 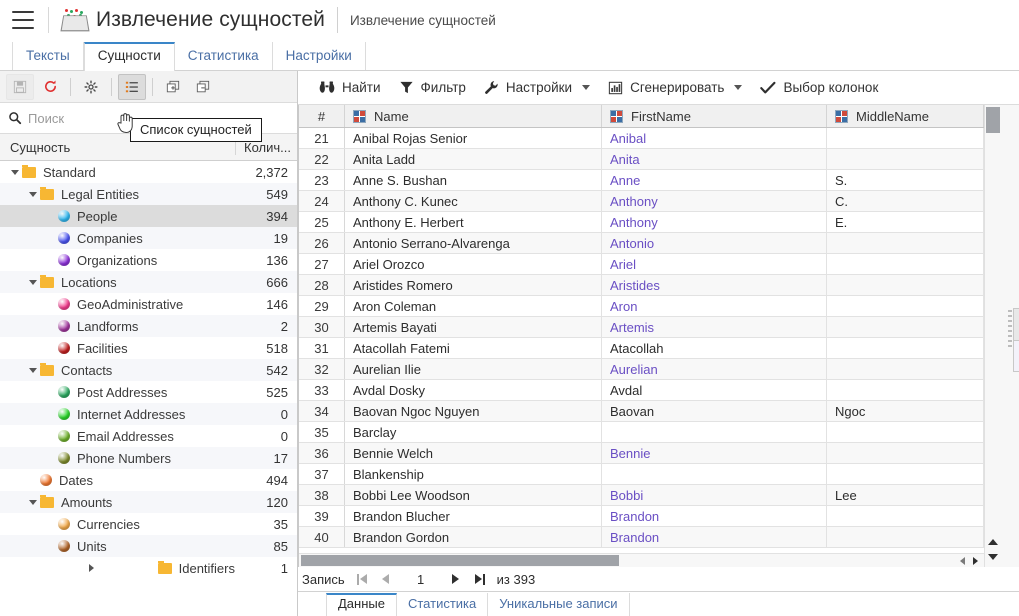 What do you see at coordinates (819, 87) in the screenshot?
I see `toolbar-выбор-колонок: Выбор колонок` at bounding box center [819, 87].